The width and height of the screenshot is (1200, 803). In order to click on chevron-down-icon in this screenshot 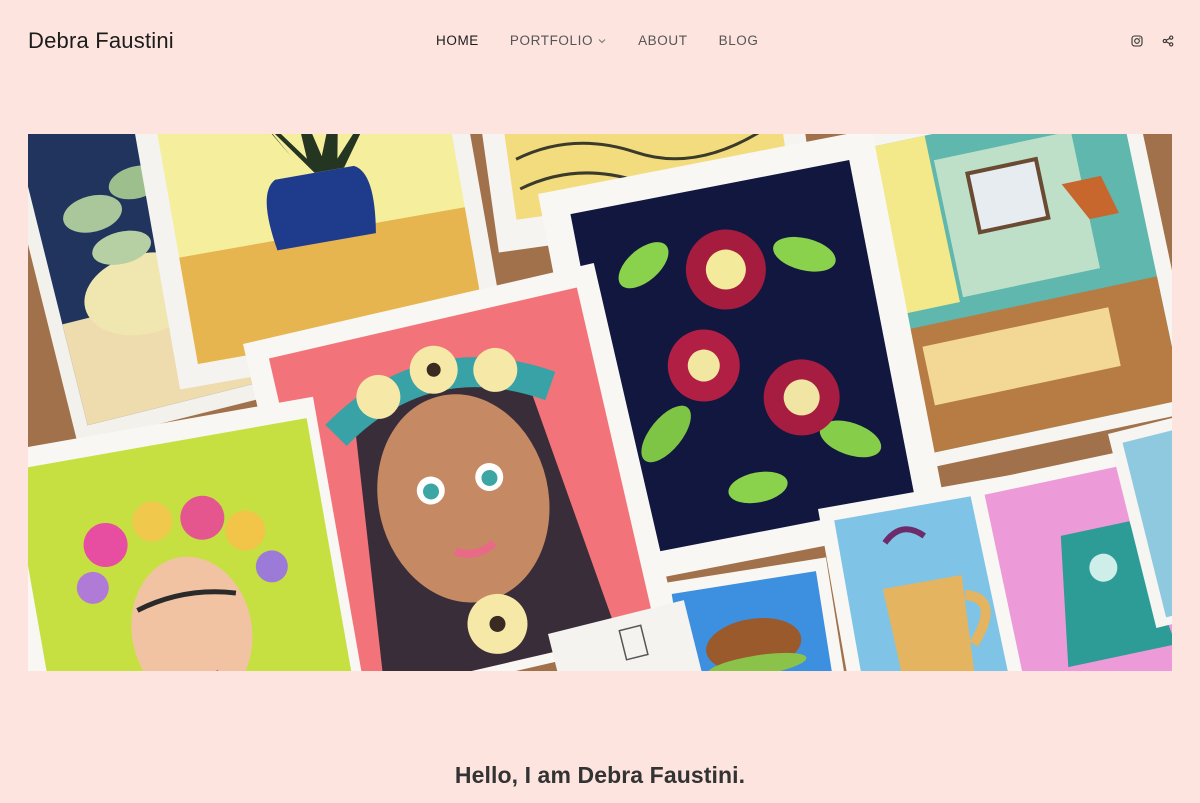, I will do `click(602, 40)`.